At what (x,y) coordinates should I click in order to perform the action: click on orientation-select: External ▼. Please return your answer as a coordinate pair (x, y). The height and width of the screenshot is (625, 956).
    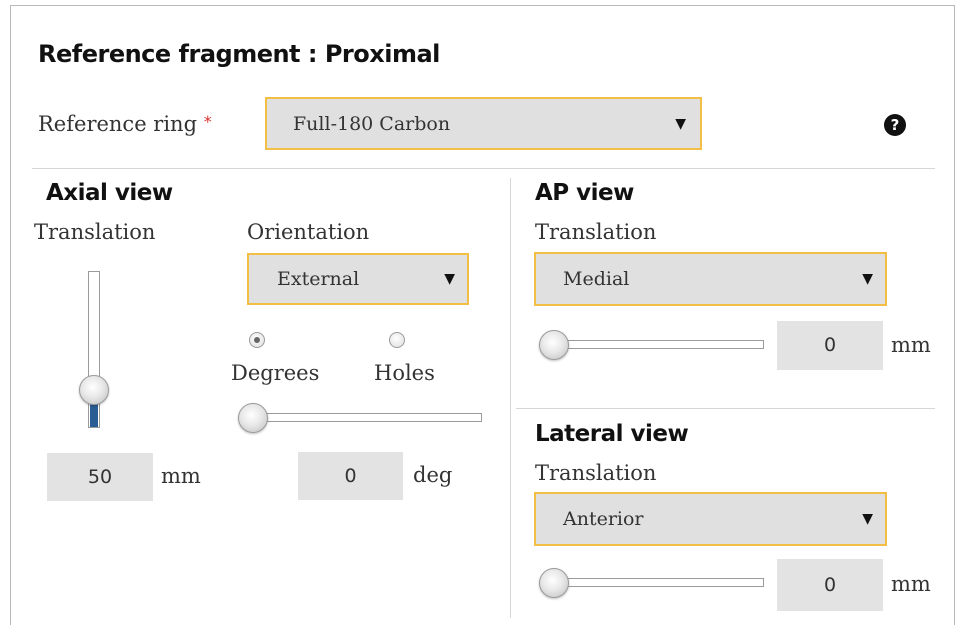
    Looking at the image, I should click on (358, 279).